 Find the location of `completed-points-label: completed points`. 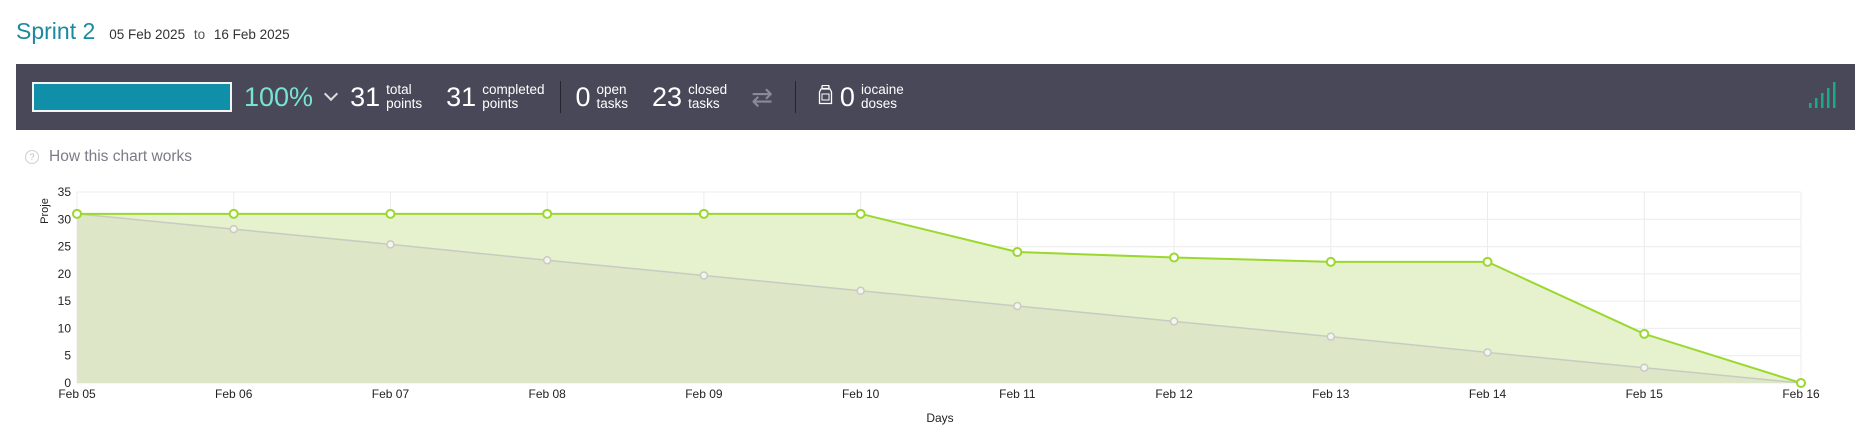

completed-points-label: completed points is located at coordinates (513, 96).